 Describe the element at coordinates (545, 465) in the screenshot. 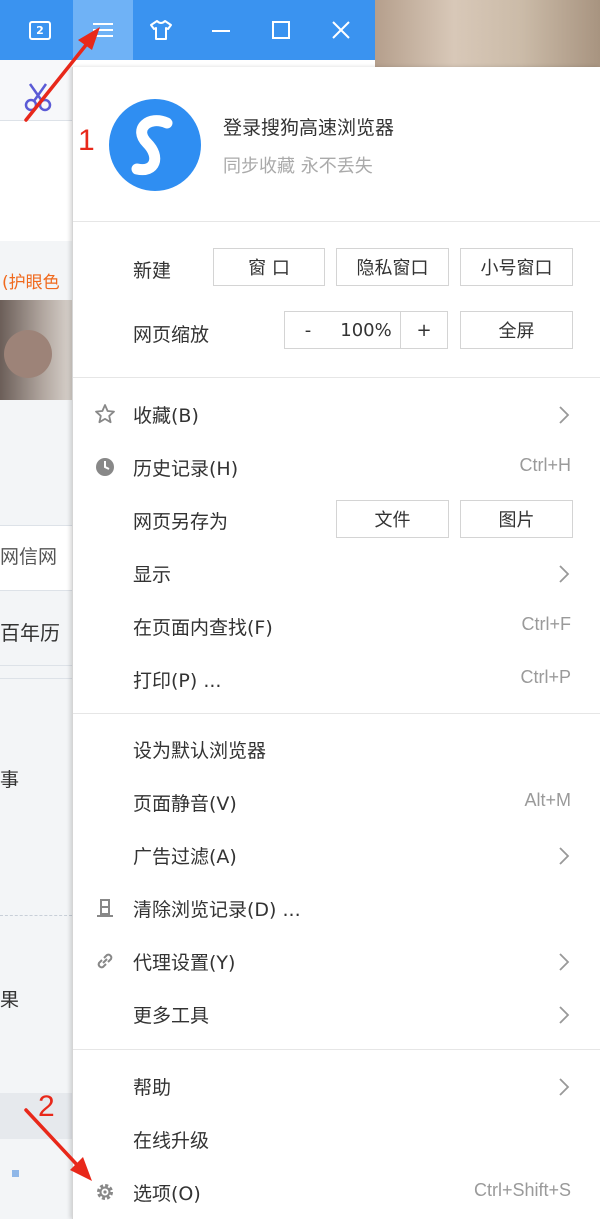

I see `history-shortcut: Ctrl+H` at that location.